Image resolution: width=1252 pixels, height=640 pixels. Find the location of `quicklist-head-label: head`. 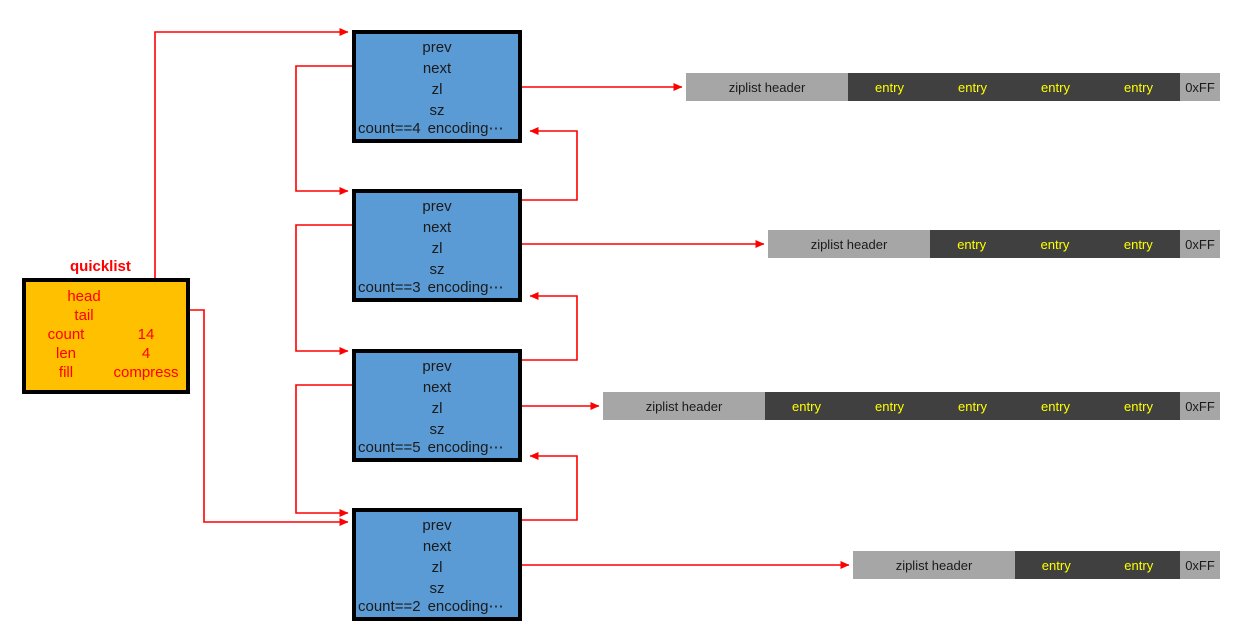

quicklist-head-label: head is located at coordinates (84, 296).